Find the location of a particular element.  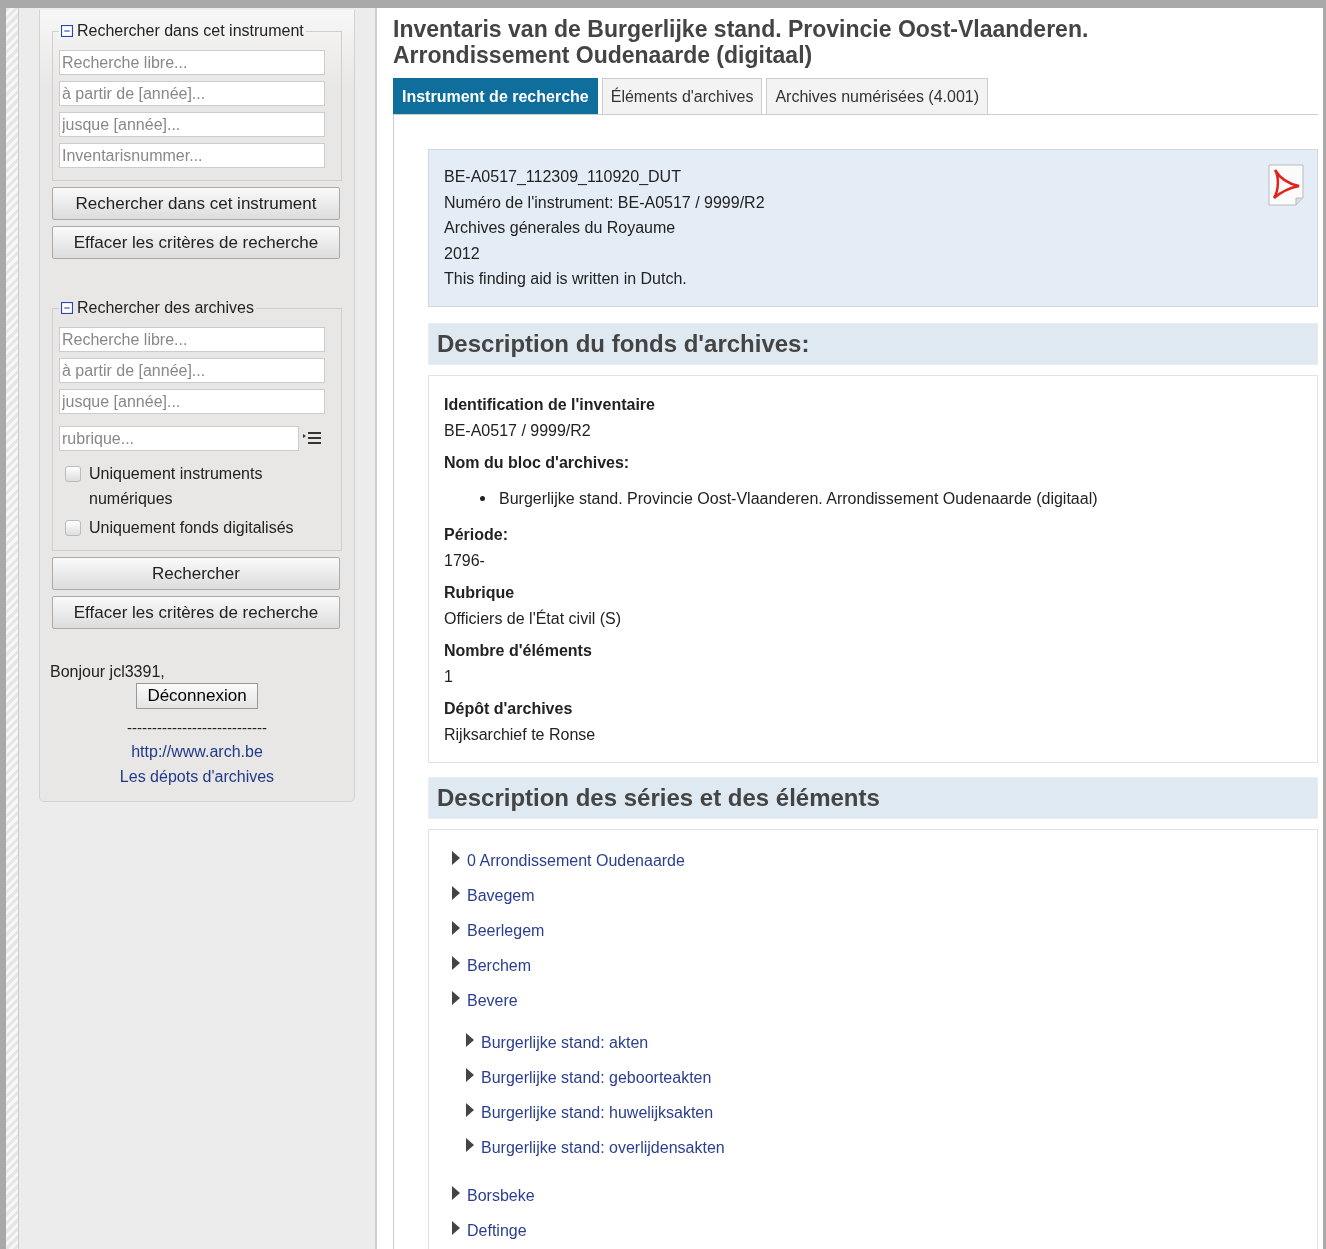

footer-link: Les dépots d'archives is located at coordinates (197, 776).